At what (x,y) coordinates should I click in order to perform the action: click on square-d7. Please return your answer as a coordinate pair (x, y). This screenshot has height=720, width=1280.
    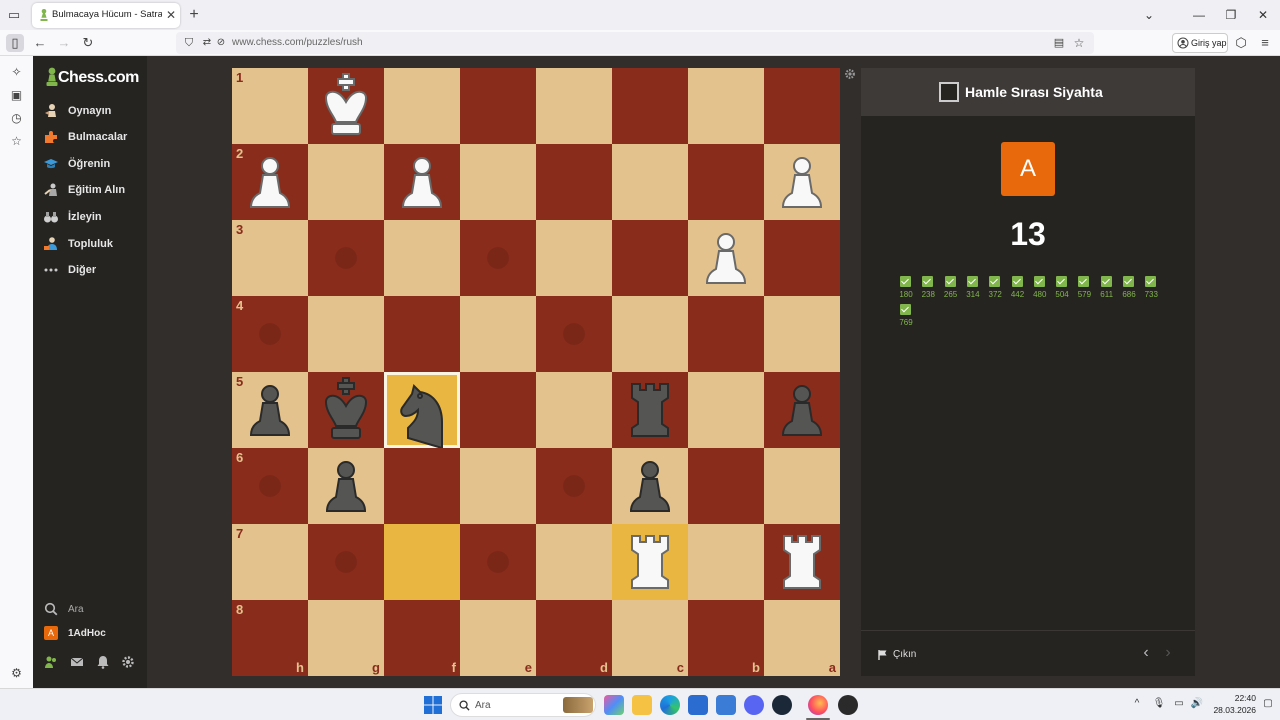
    Looking at the image, I should click on (574, 562).